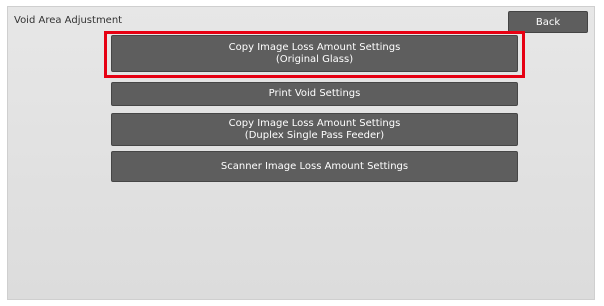 The height and width of the screenshot is (306, 604). Describe the element at coordinates (548, 22) in the screenshot. I see `back-button: Back` at that location.